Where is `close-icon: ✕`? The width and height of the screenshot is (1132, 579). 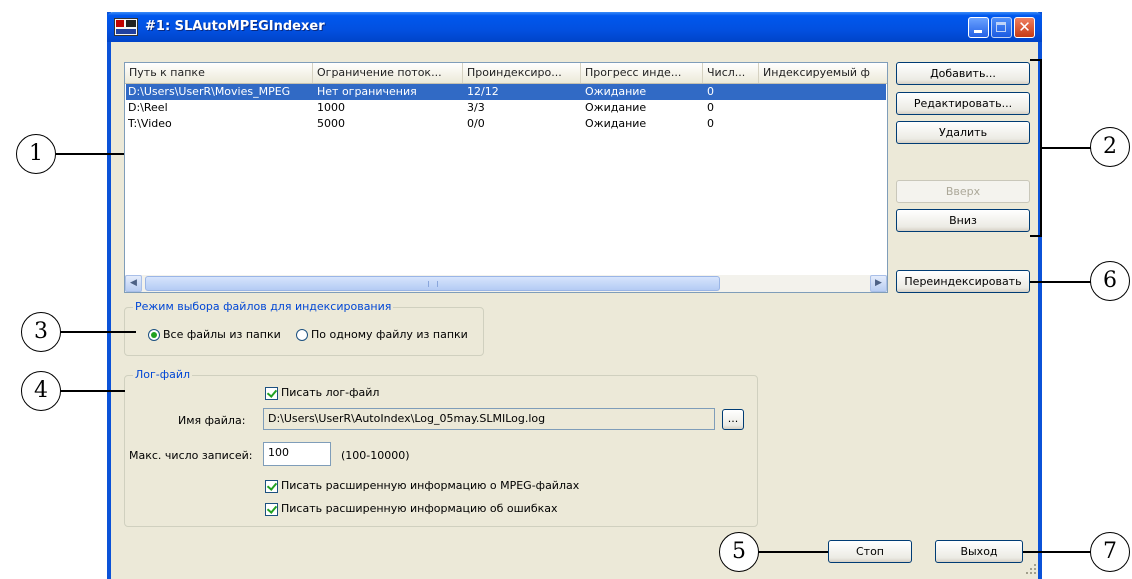 close-icon: ✕ is located at coordinates (1024, 27).